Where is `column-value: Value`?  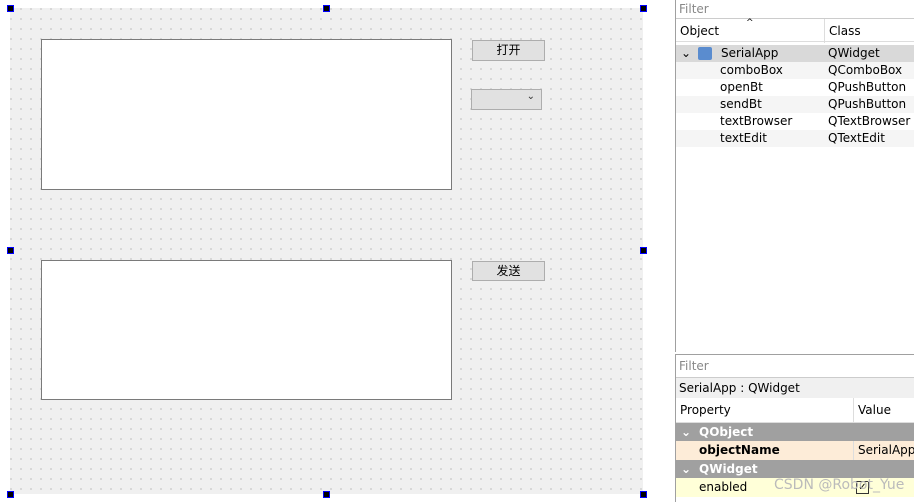 column-value: Value is located at coordinates (872, 410).